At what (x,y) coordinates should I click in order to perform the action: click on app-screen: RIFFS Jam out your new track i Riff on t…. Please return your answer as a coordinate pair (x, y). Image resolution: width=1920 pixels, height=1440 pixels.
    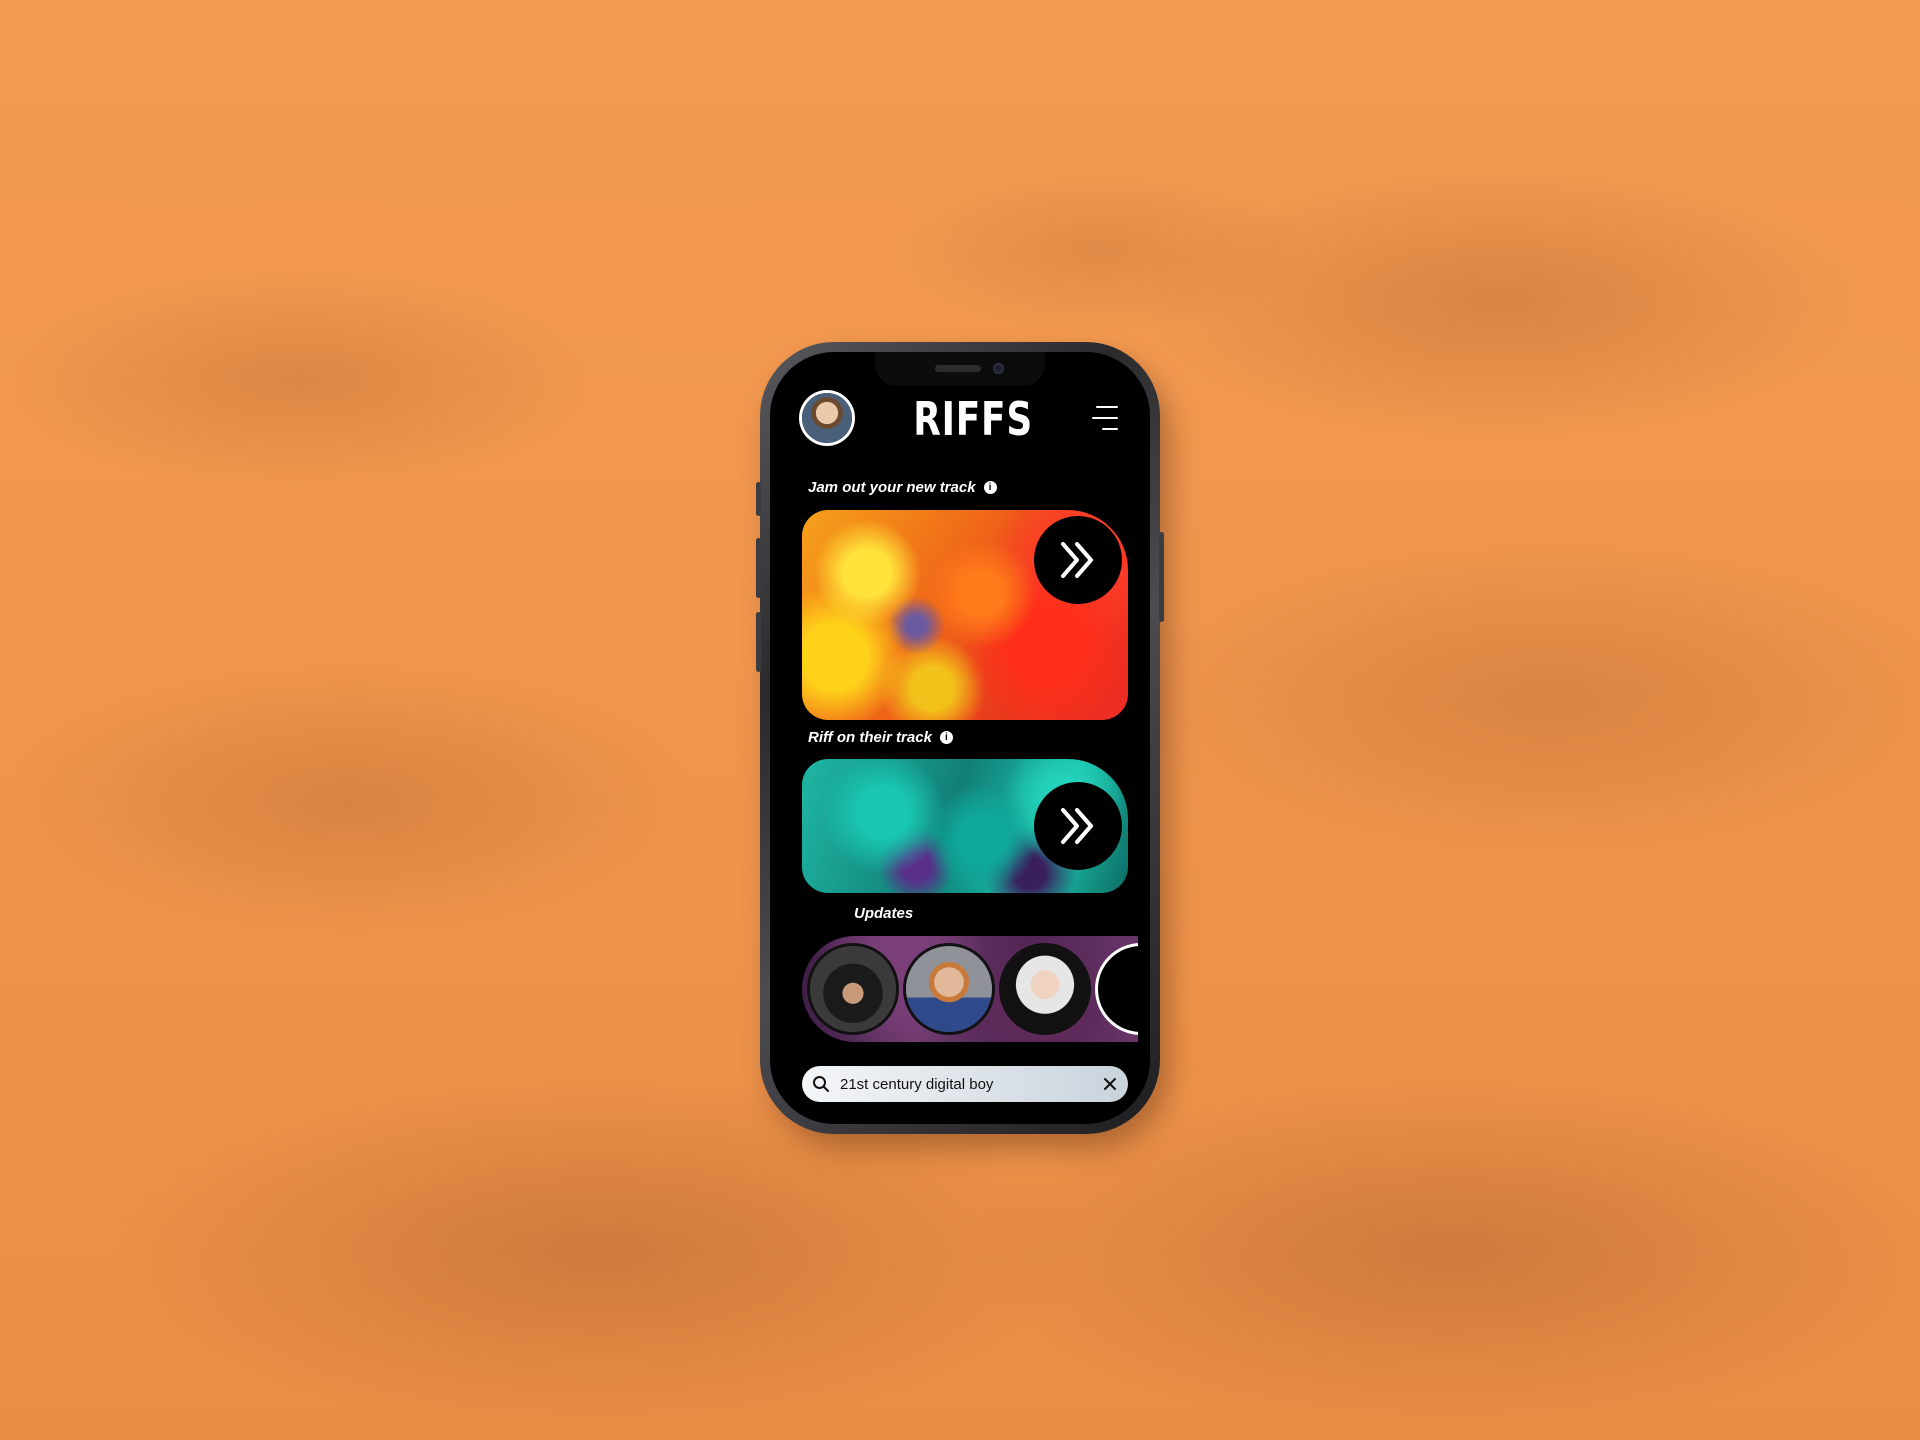
    Looking at the image, I should click on (960, 738).